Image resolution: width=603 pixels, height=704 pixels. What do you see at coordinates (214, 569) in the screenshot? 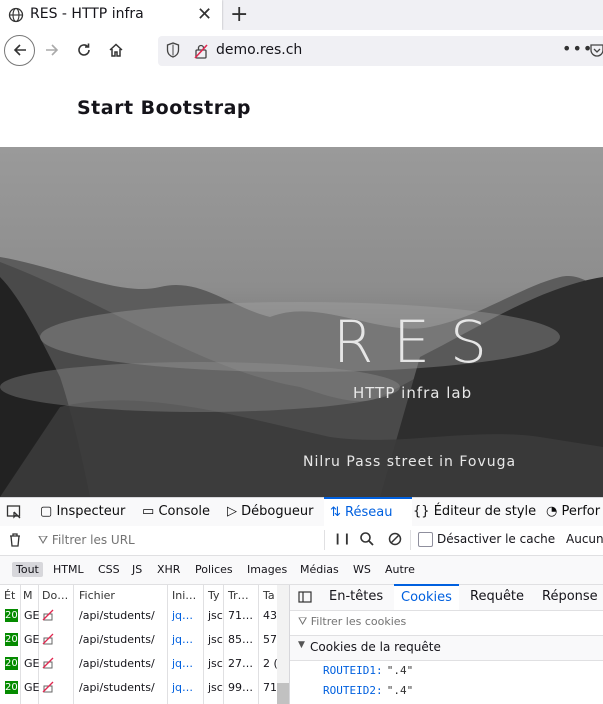
I see `filter-fonts: Polices` at bounding box center [214, 569].